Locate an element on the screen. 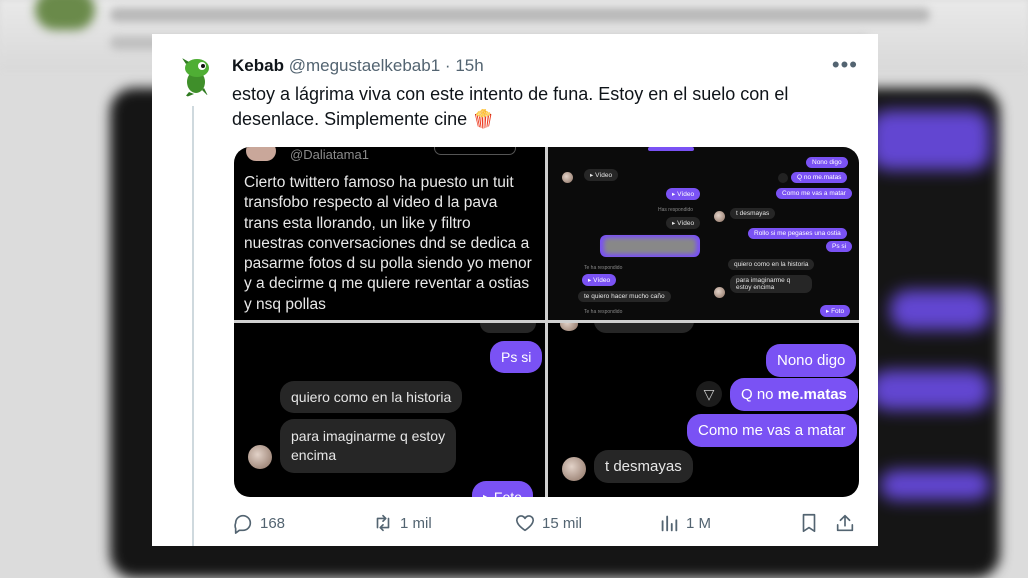 The height and width of the screenshot is (578, 1028). background-avatar-blur is located at coordinates (65, 15).